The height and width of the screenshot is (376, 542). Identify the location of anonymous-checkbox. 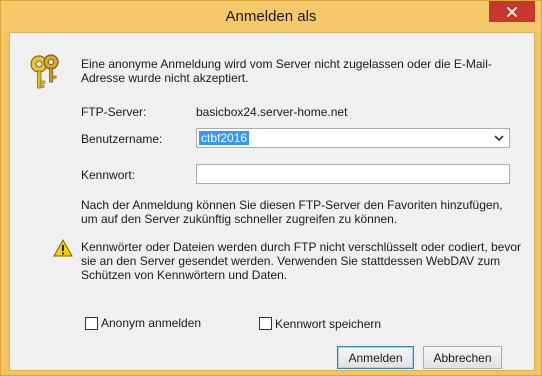
(91, 323).